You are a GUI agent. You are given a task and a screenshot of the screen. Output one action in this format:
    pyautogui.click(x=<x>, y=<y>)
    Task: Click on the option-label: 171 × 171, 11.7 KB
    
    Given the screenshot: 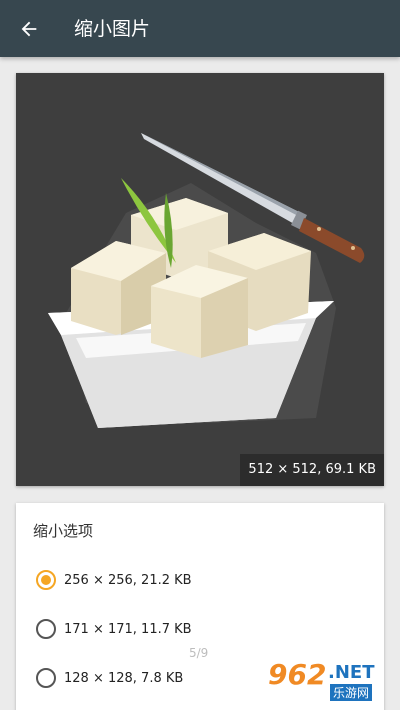 What is the action you would take?
    pyautogui.click(x=128, y=629)
    